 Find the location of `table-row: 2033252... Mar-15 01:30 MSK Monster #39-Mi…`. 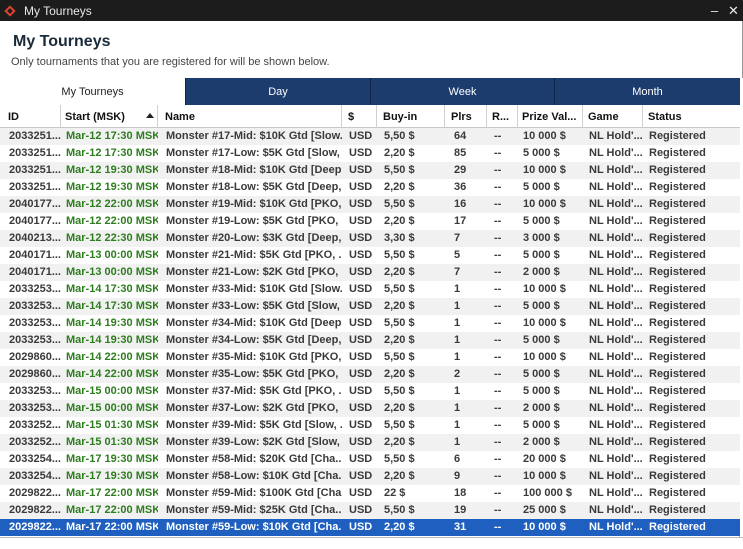

table-row: 2033252... Mar-15 01:30 MSK Monster #39-Mi… is located at coordinates (370, 425).